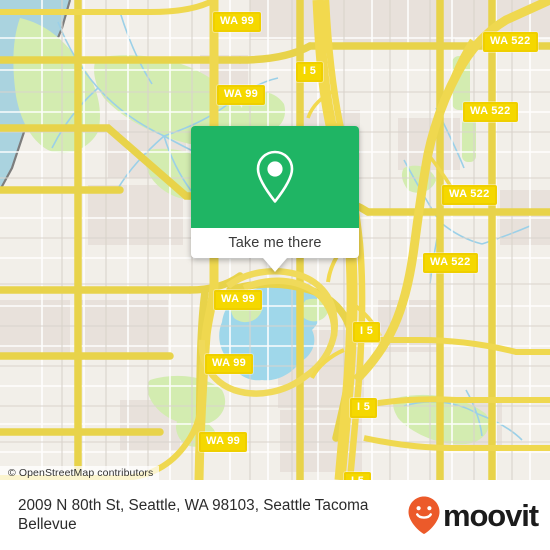 Image resolution: width=550 pixels, height=550 pixels. What do you see at coordinates (424, 515) in the screenshot?
I see `moovit-pin-smile-icon` at bounding box center [424, 515].